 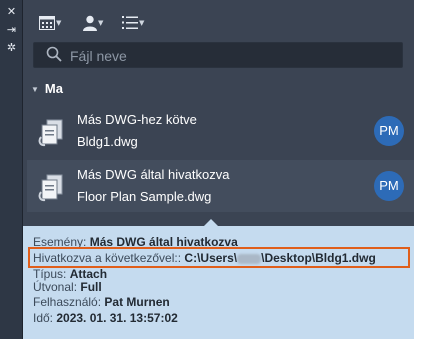 I want to click on calendar-view-button: ▼, so click(x=50, y=22).